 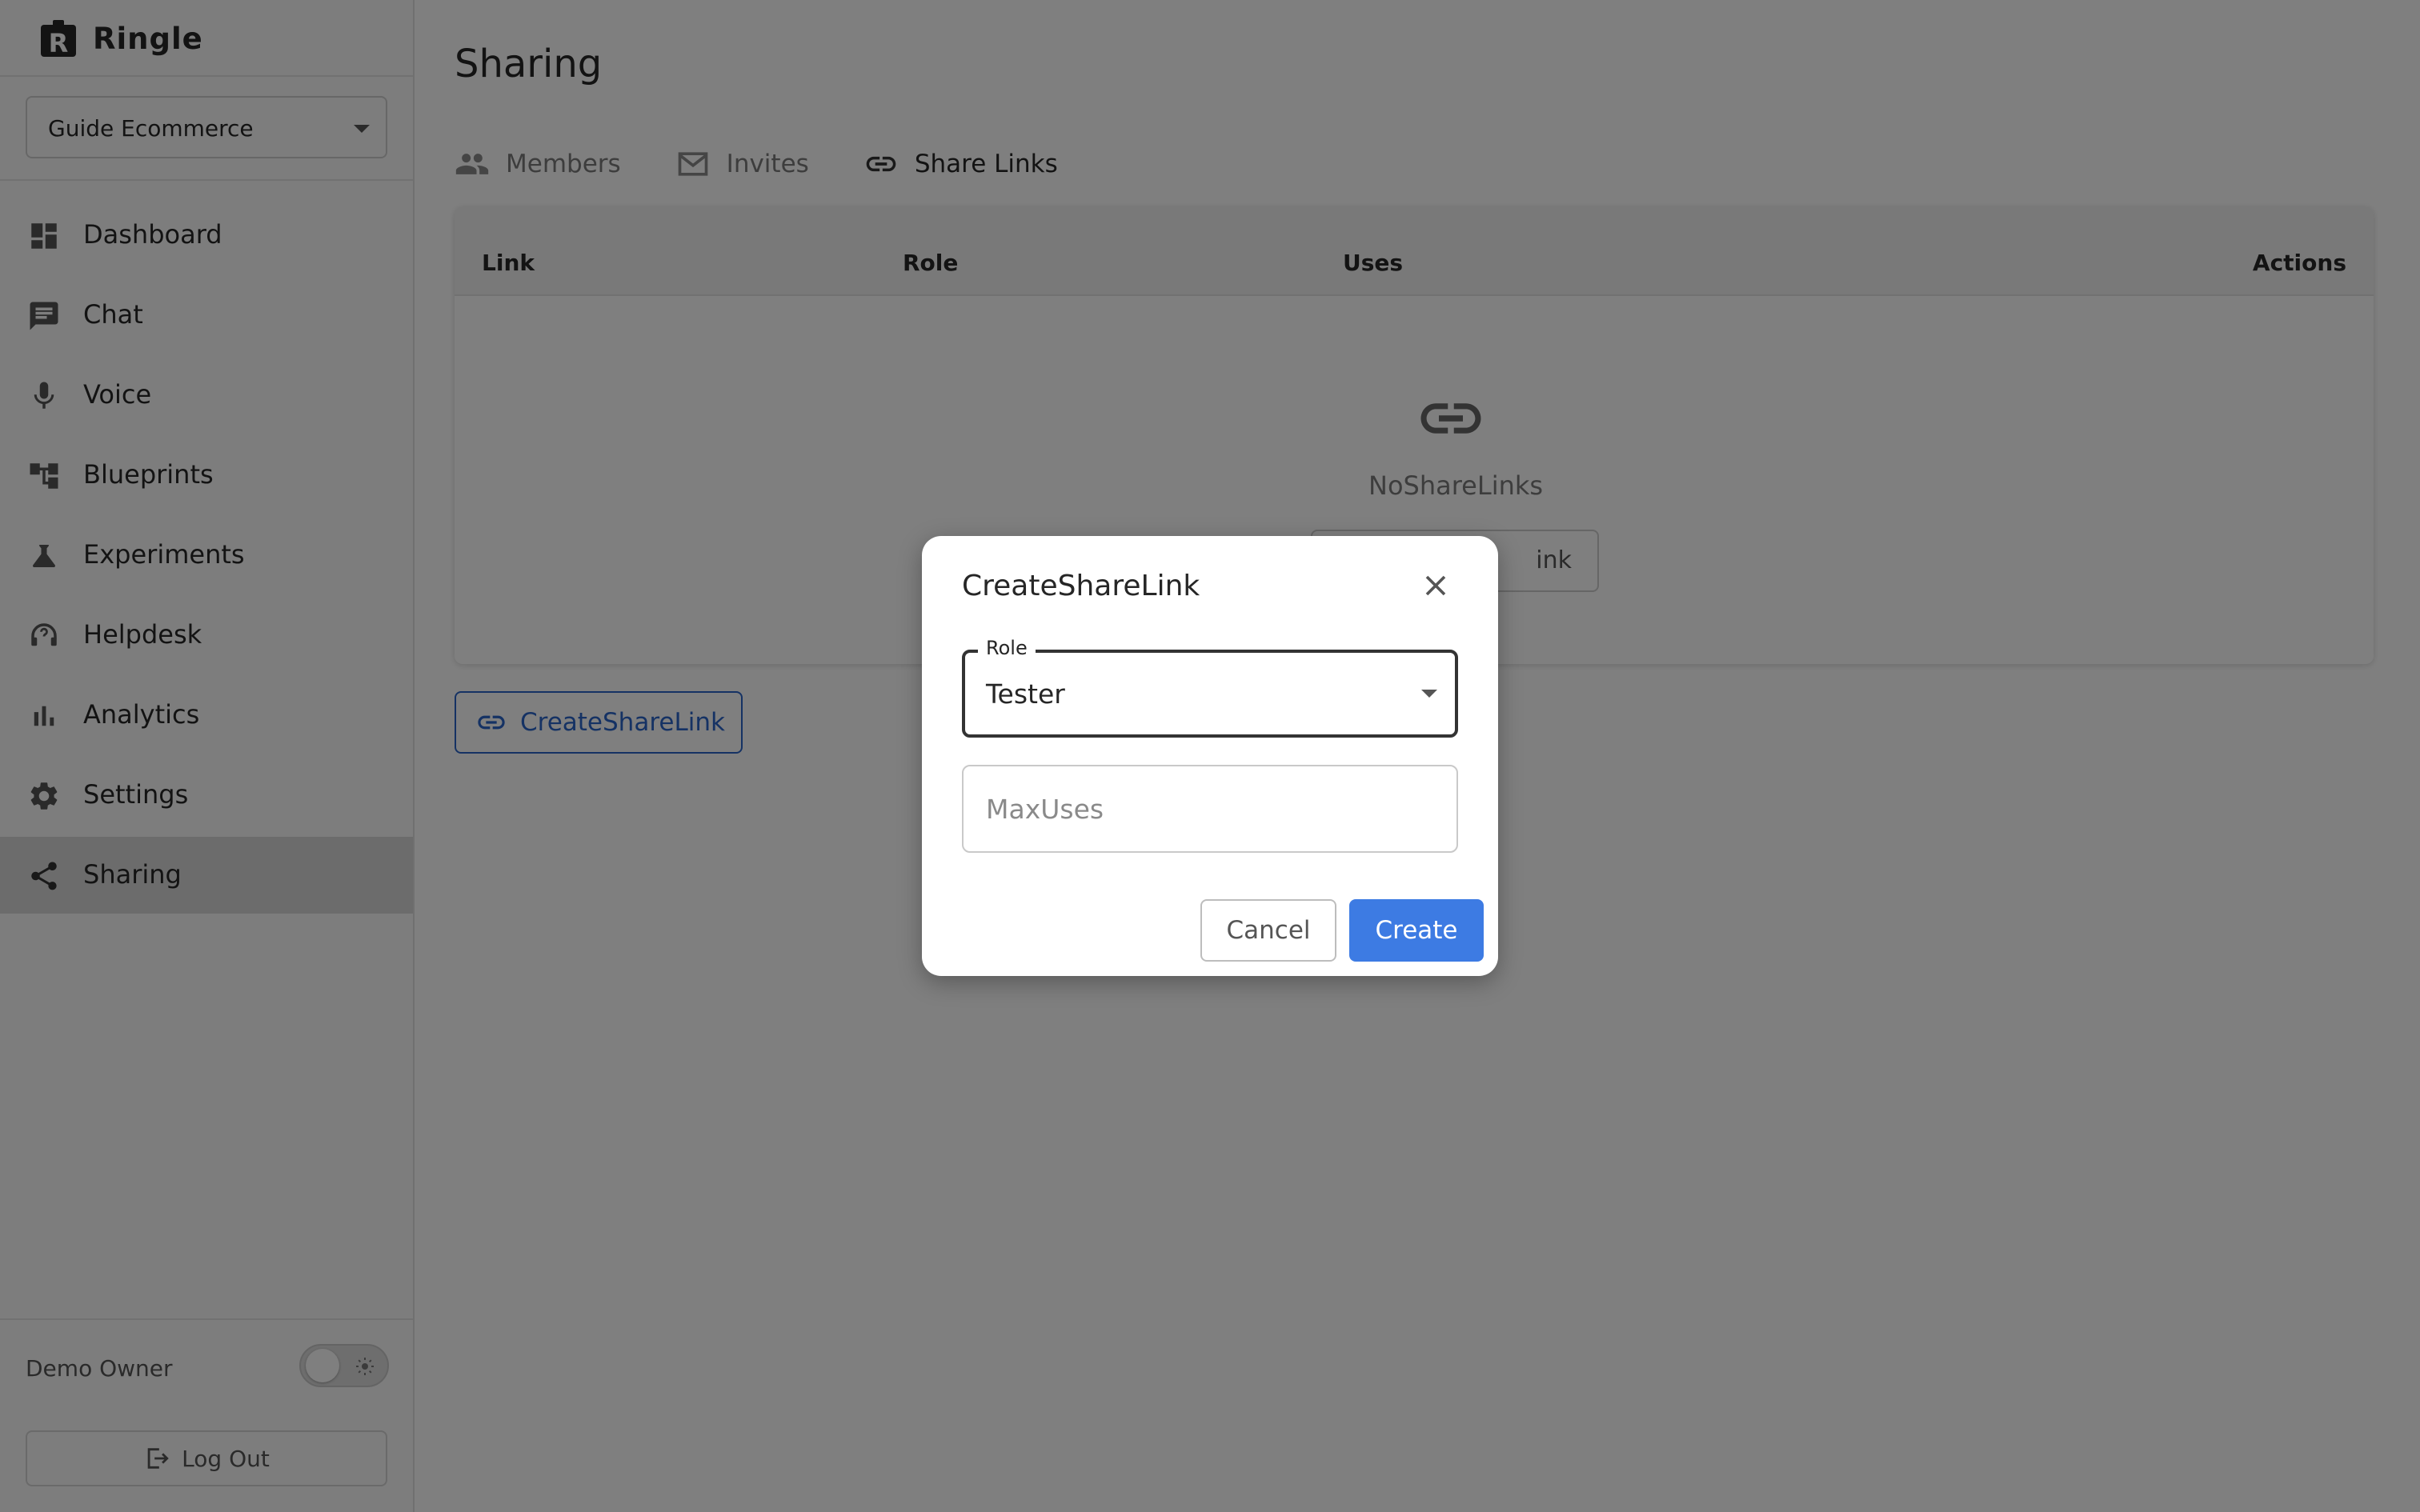 What do you see at coordinates (1268, 930) in the screenshot?
I see `cancel-button: Cancel` at bounding box center [1268, 930].